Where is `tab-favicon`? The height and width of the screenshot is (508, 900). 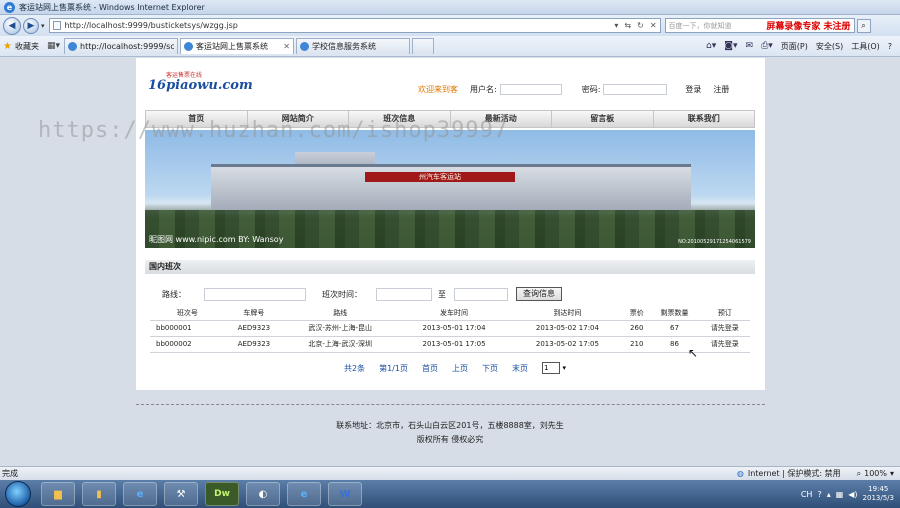
tab-favicon is located at coordinates (188, 46).